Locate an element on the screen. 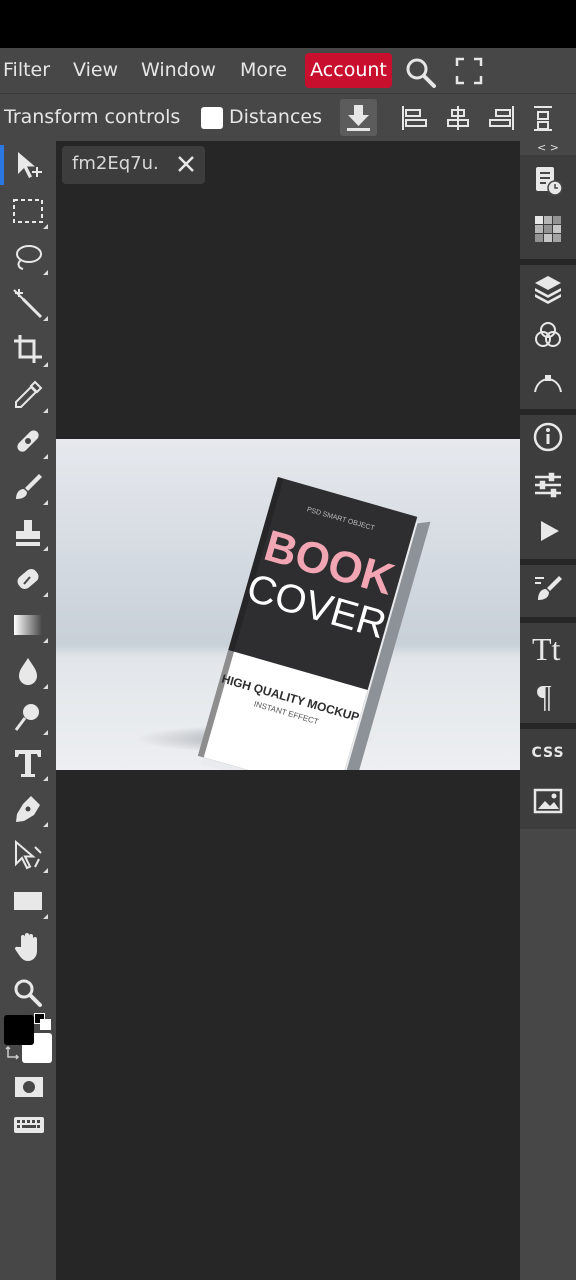  stamp-icon is located at coordinates (28, 533).